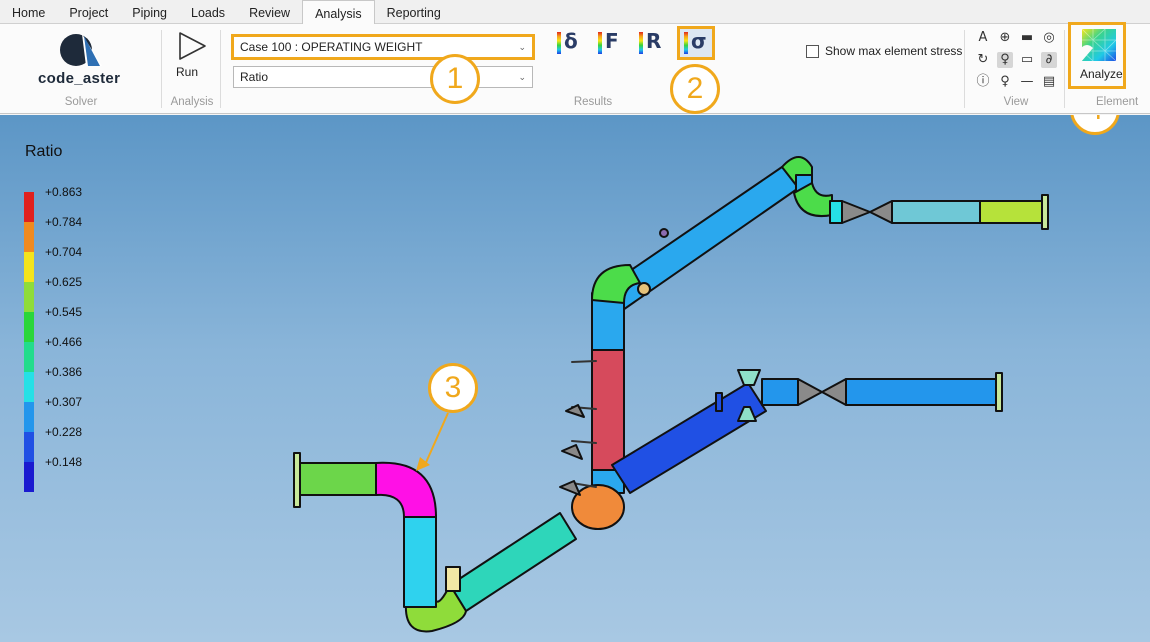  What do you see at coordinates (1117, 102) in the screenshot?
I see `group-label-element: Element` at bounding box center [1117, 102].